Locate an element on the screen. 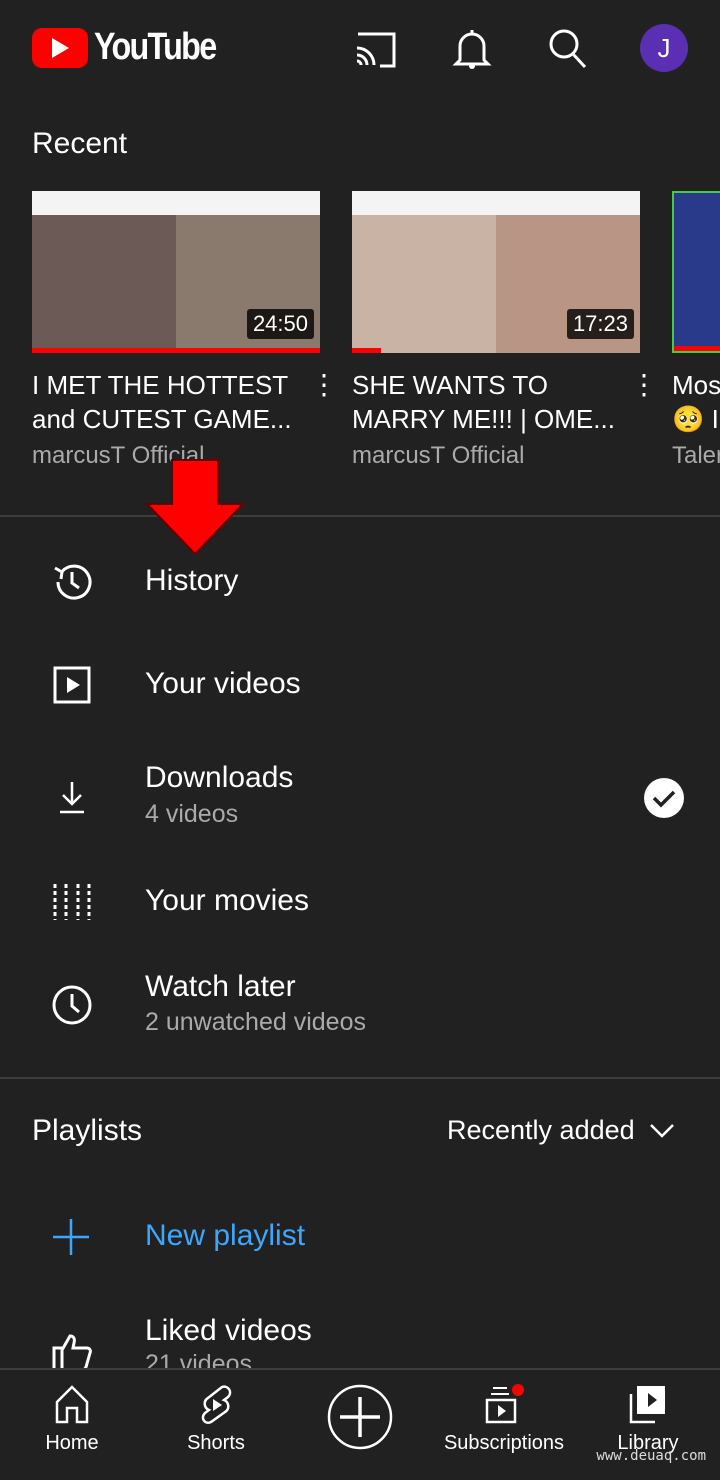 This screenshot has height=1480, width=720. film-icon is located at coordinates (72, 902).